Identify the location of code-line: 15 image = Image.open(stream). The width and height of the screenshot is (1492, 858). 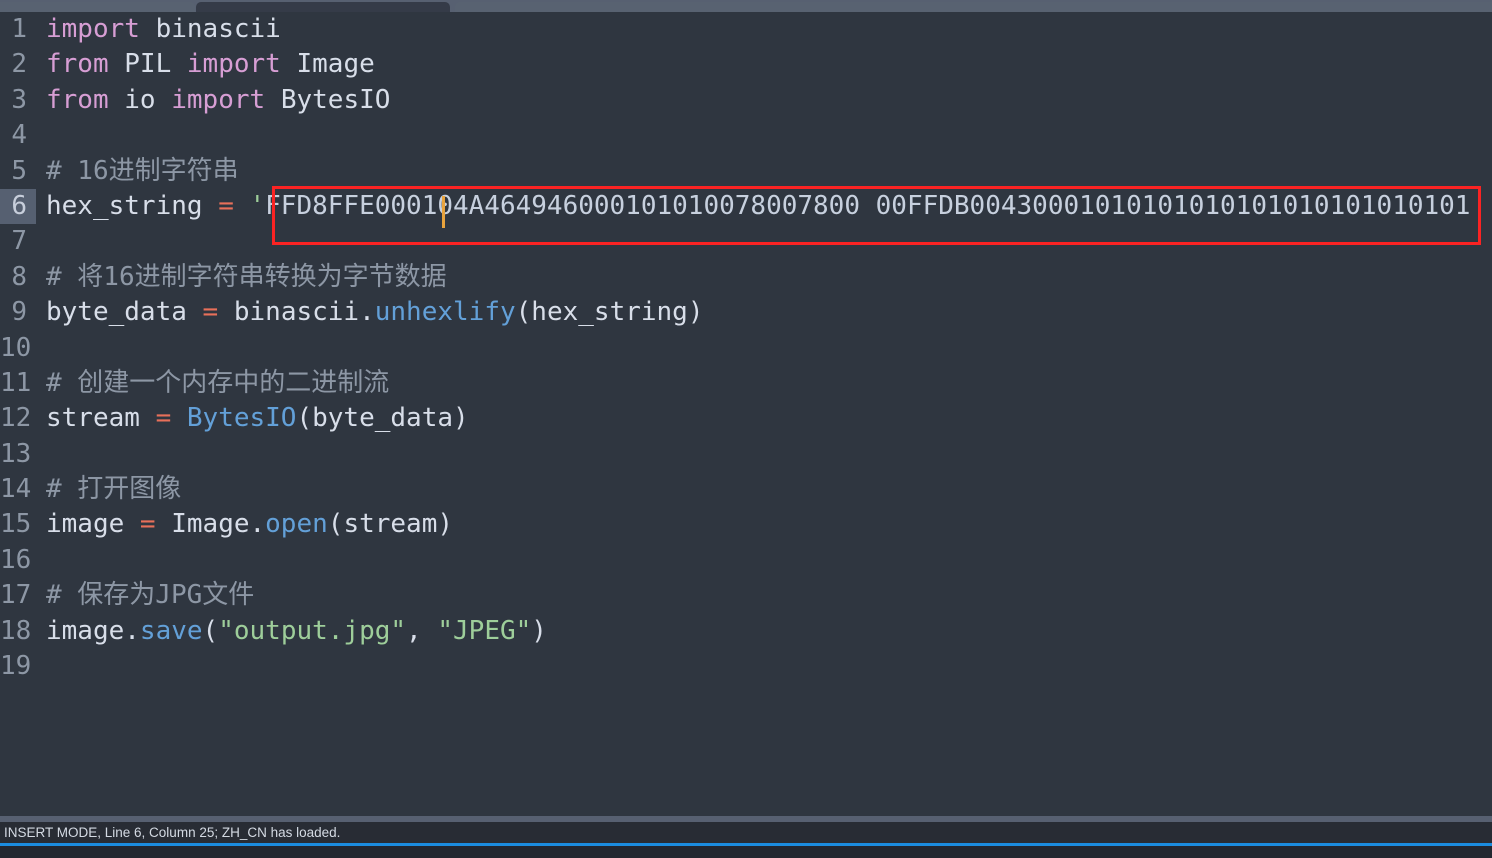
(746, 524).